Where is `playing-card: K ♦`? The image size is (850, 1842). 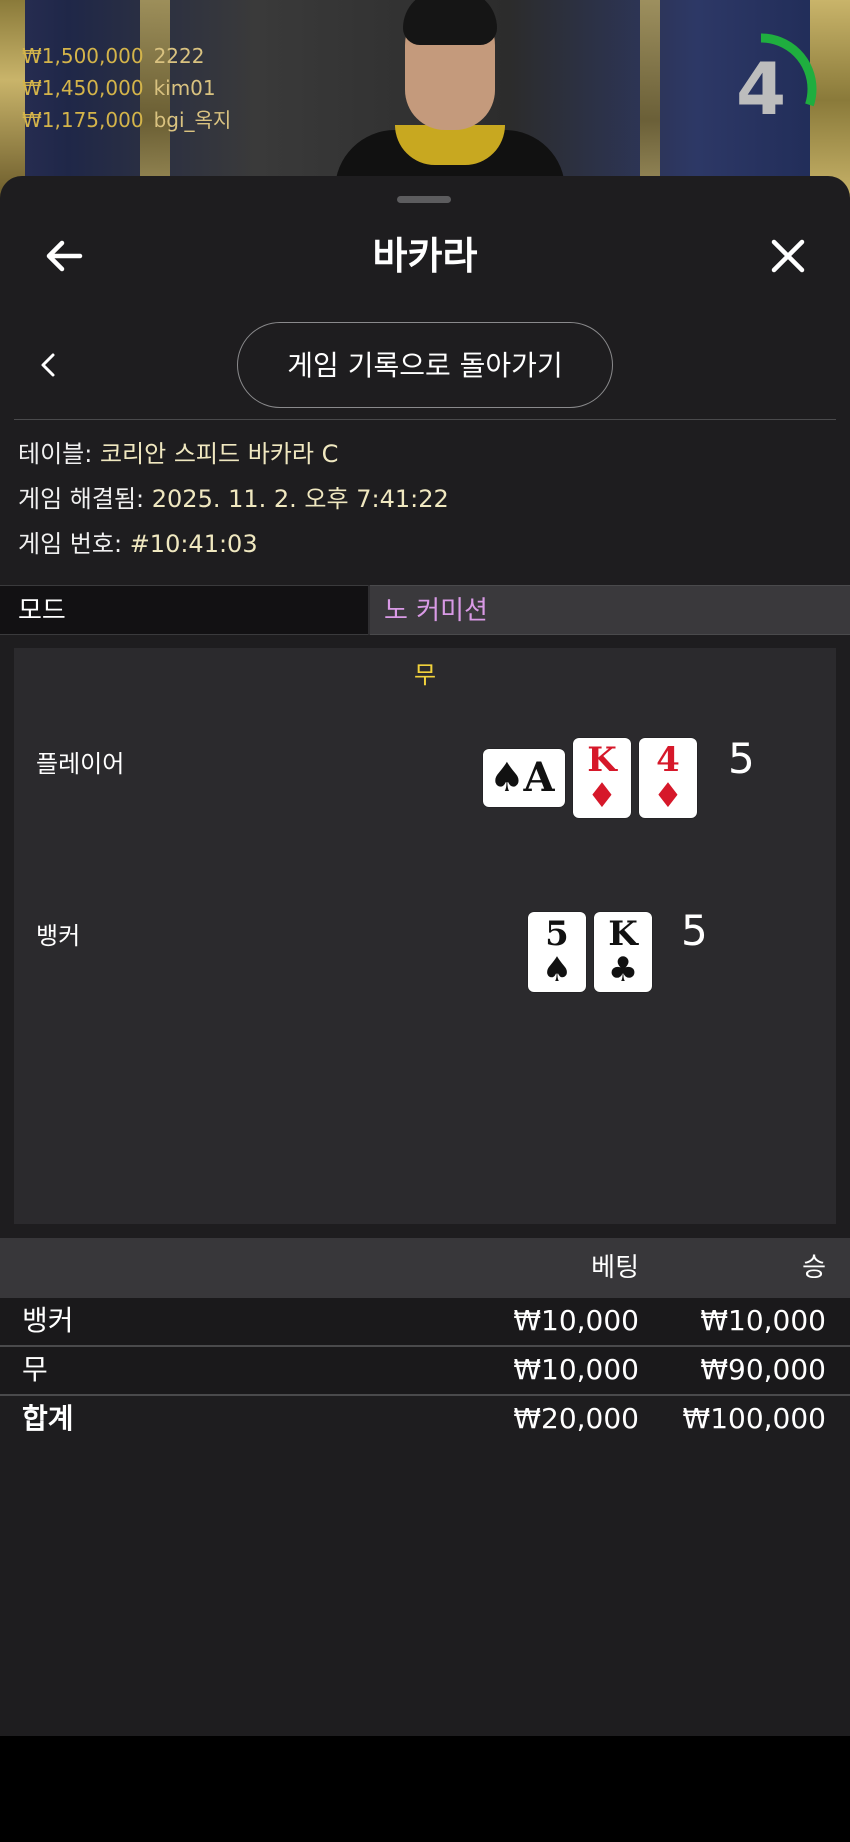
playing-card: K ♦ is located at coordinates (602, 778).